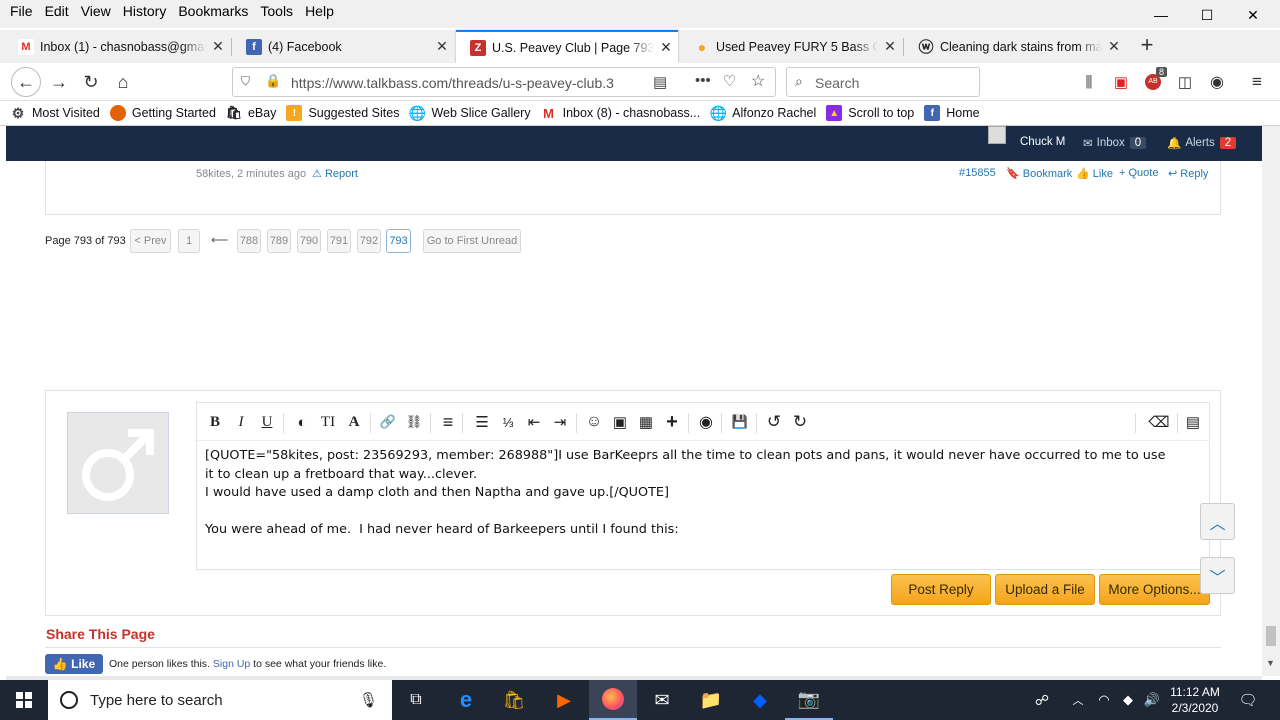 This screenshot has height=720, width=1280. I want to click on bookmark-most-visited: ⚙ Most Visited, so click(55, 113).